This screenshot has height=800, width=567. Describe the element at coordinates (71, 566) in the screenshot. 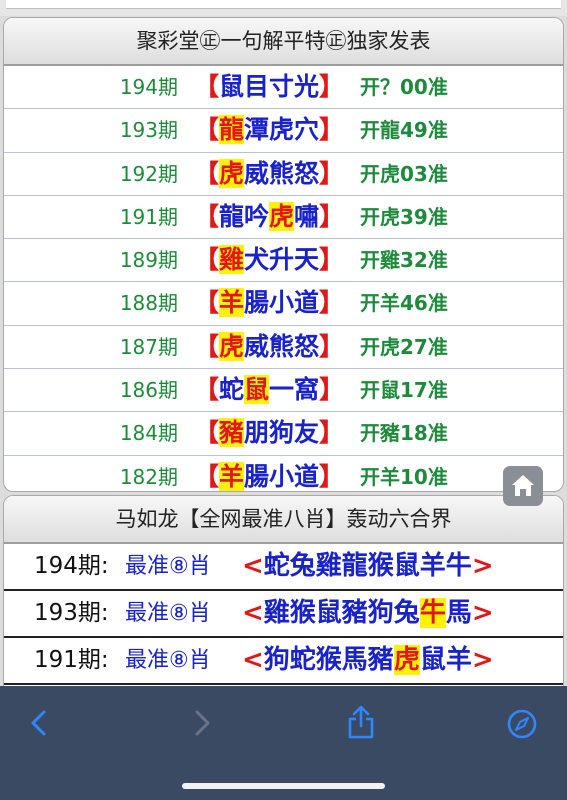

I see `period-label: 194期:` at that location.